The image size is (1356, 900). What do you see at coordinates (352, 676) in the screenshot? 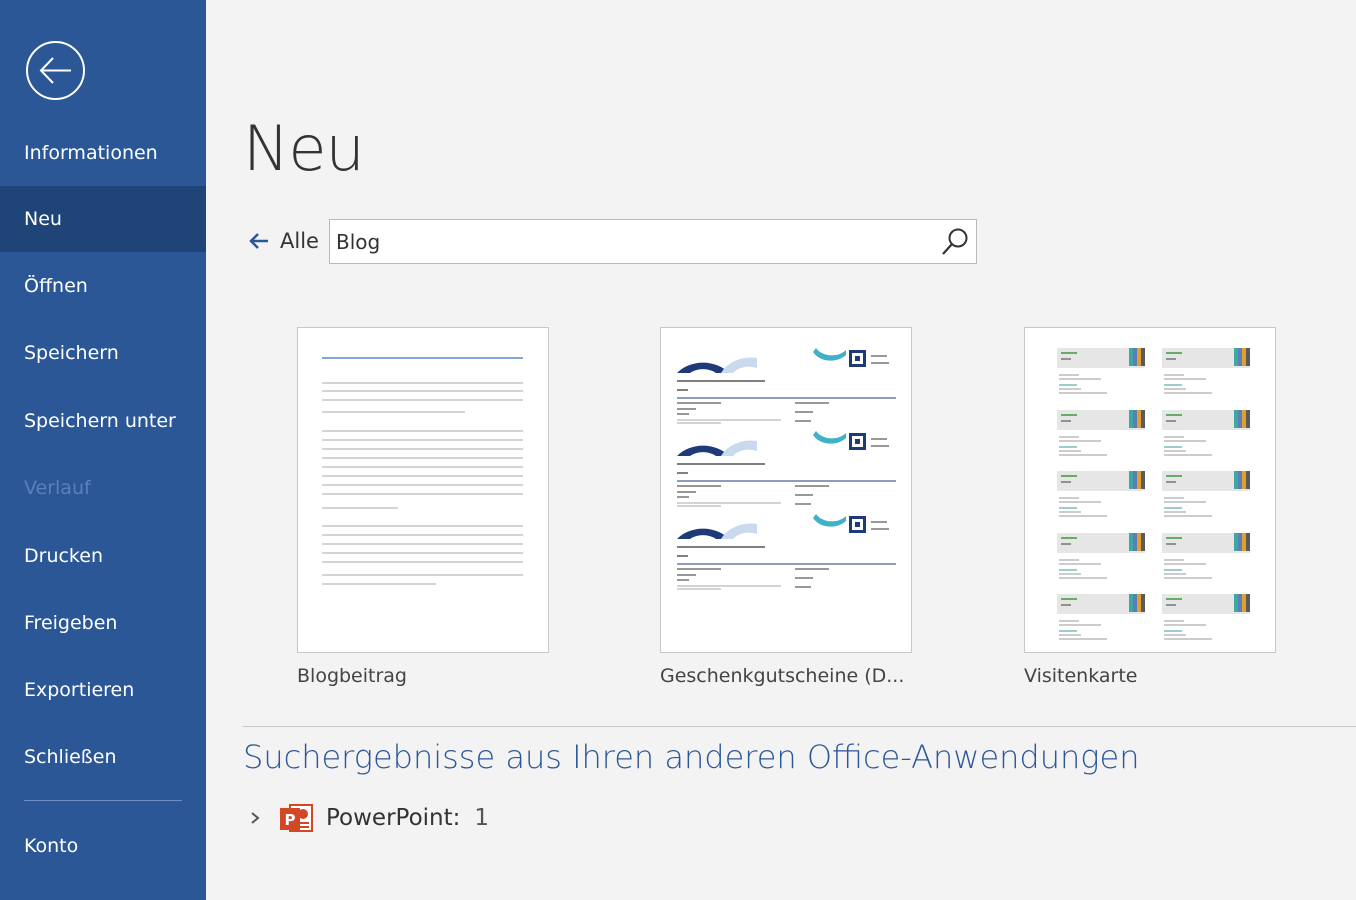
I see `template-name: Blogbeitrag` at bounding box center [352, 676].